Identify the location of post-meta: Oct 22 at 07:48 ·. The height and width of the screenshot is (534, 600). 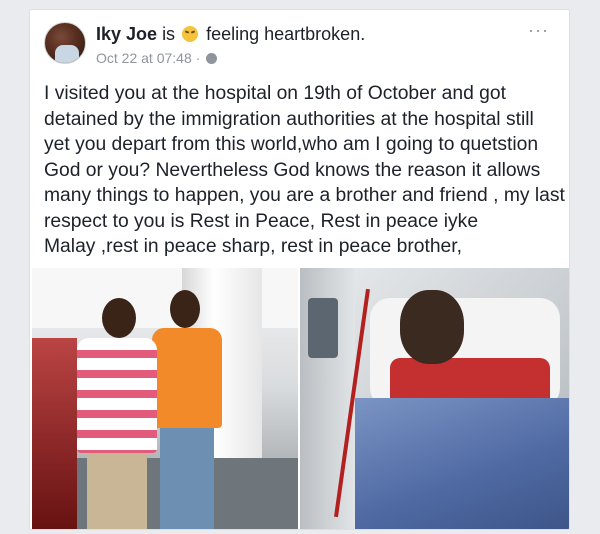
(157, 58).